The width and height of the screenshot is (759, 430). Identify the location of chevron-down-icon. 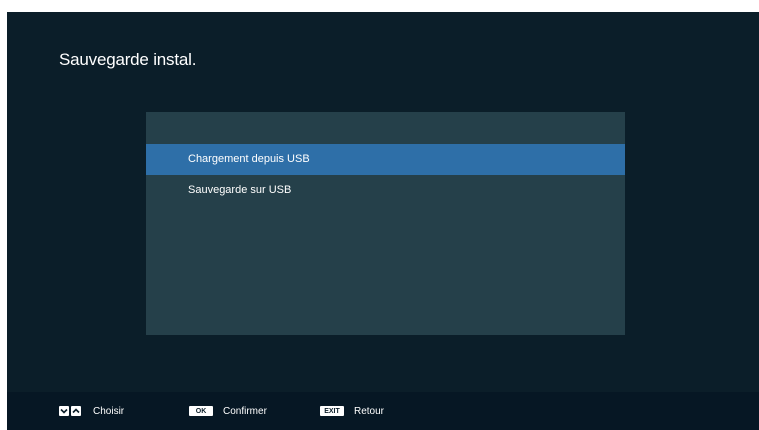
(64, 411).